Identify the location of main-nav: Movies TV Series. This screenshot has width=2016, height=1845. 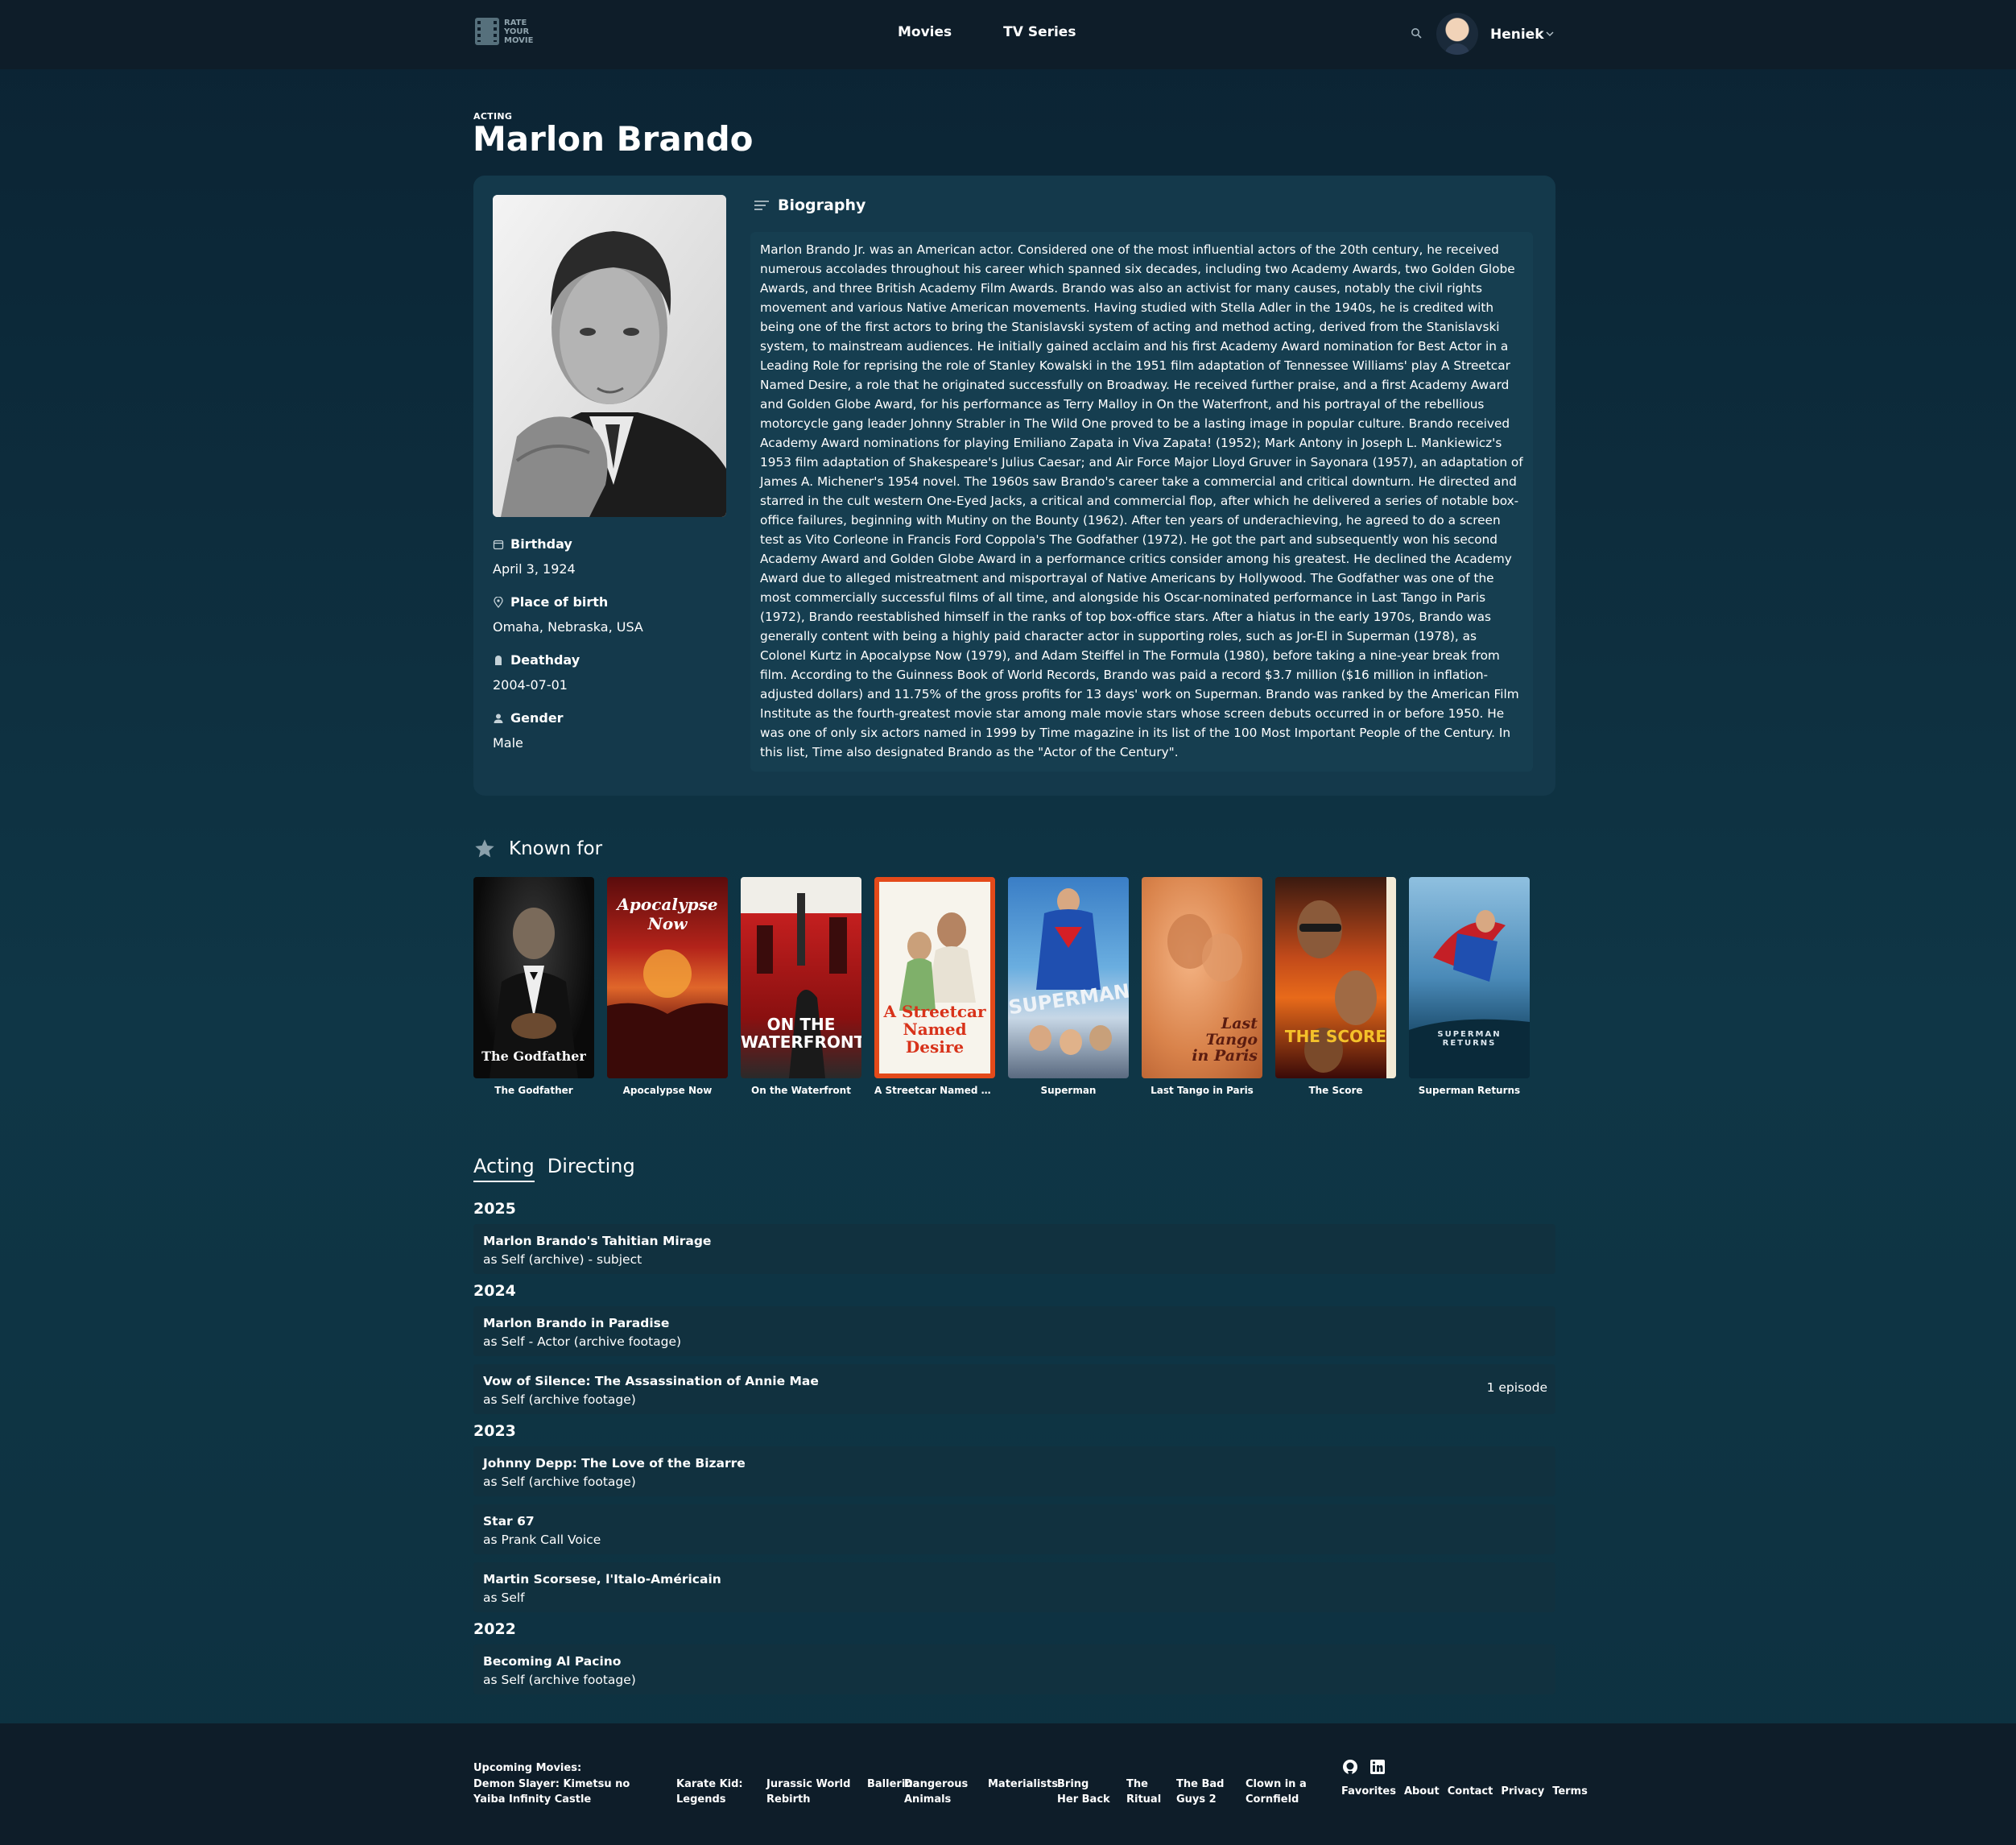
(987, 32).